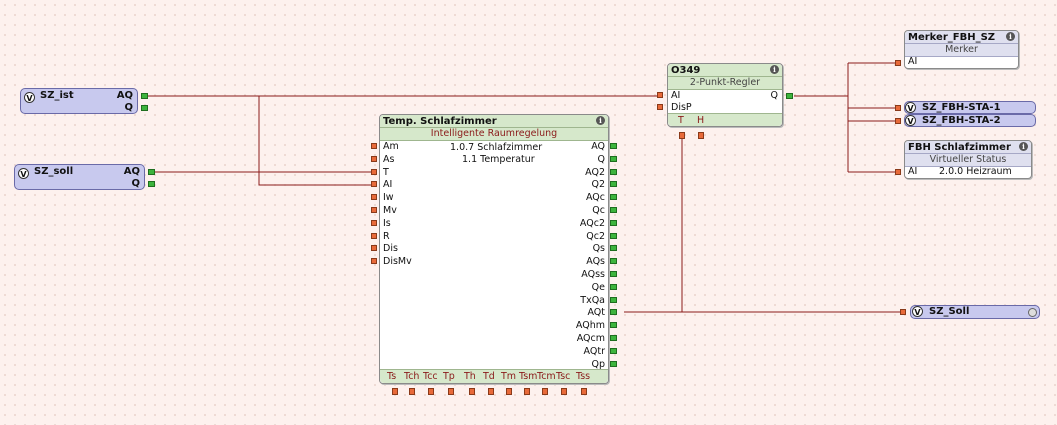 The height and width of the screenshot is (425, 1057). What do you see at coordinates (79, 101) in the screenshot?
I see `connector-sz-ist: V SZ_ist AQ Q` at bounding box center [79, 101].